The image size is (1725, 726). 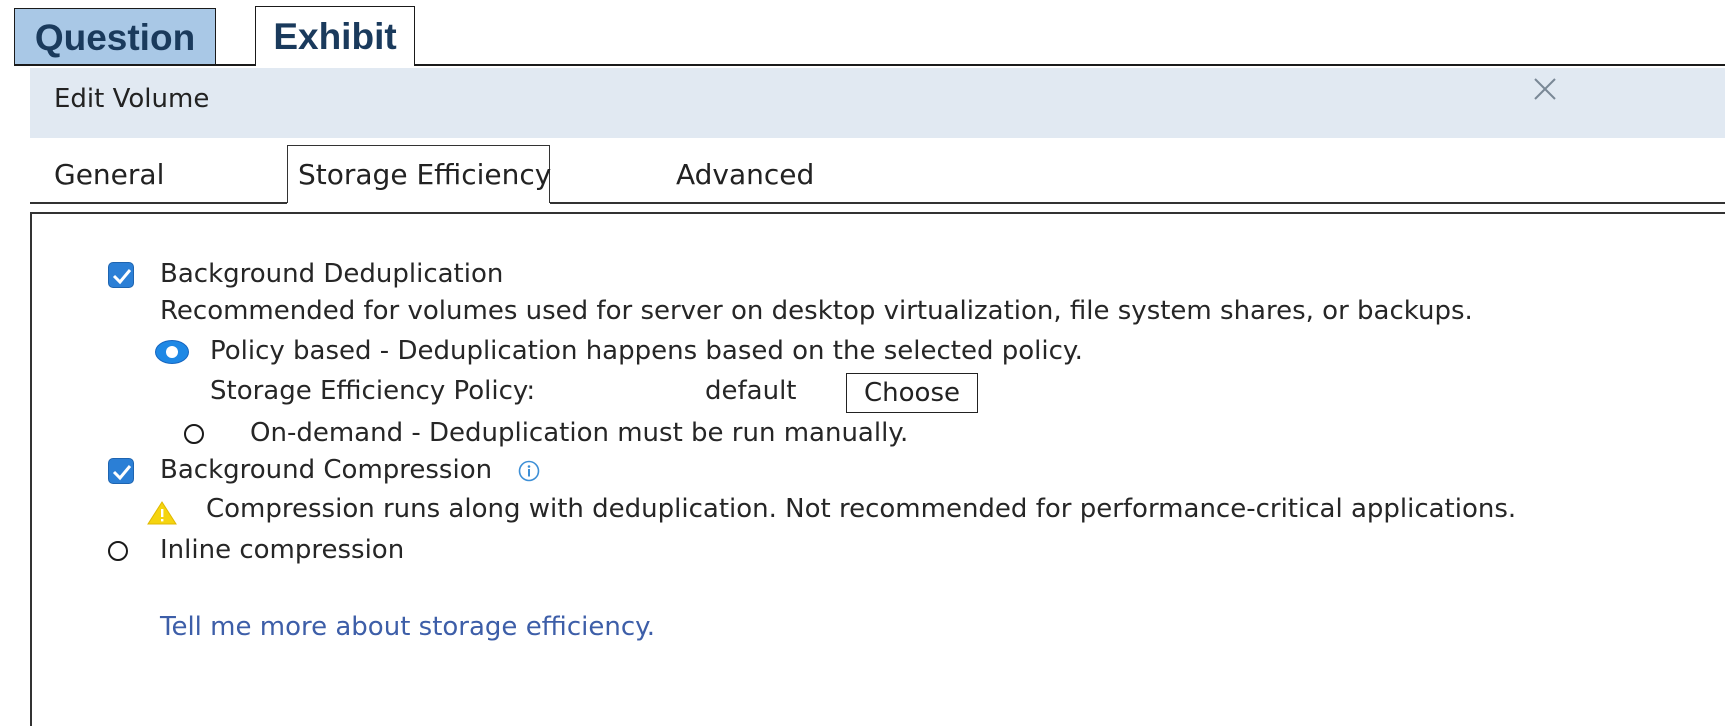 What do you see at coordinates (326, 470) in the screenshot?
I see `background-compression-label: Background Compression` at bounding box center [326, 470].